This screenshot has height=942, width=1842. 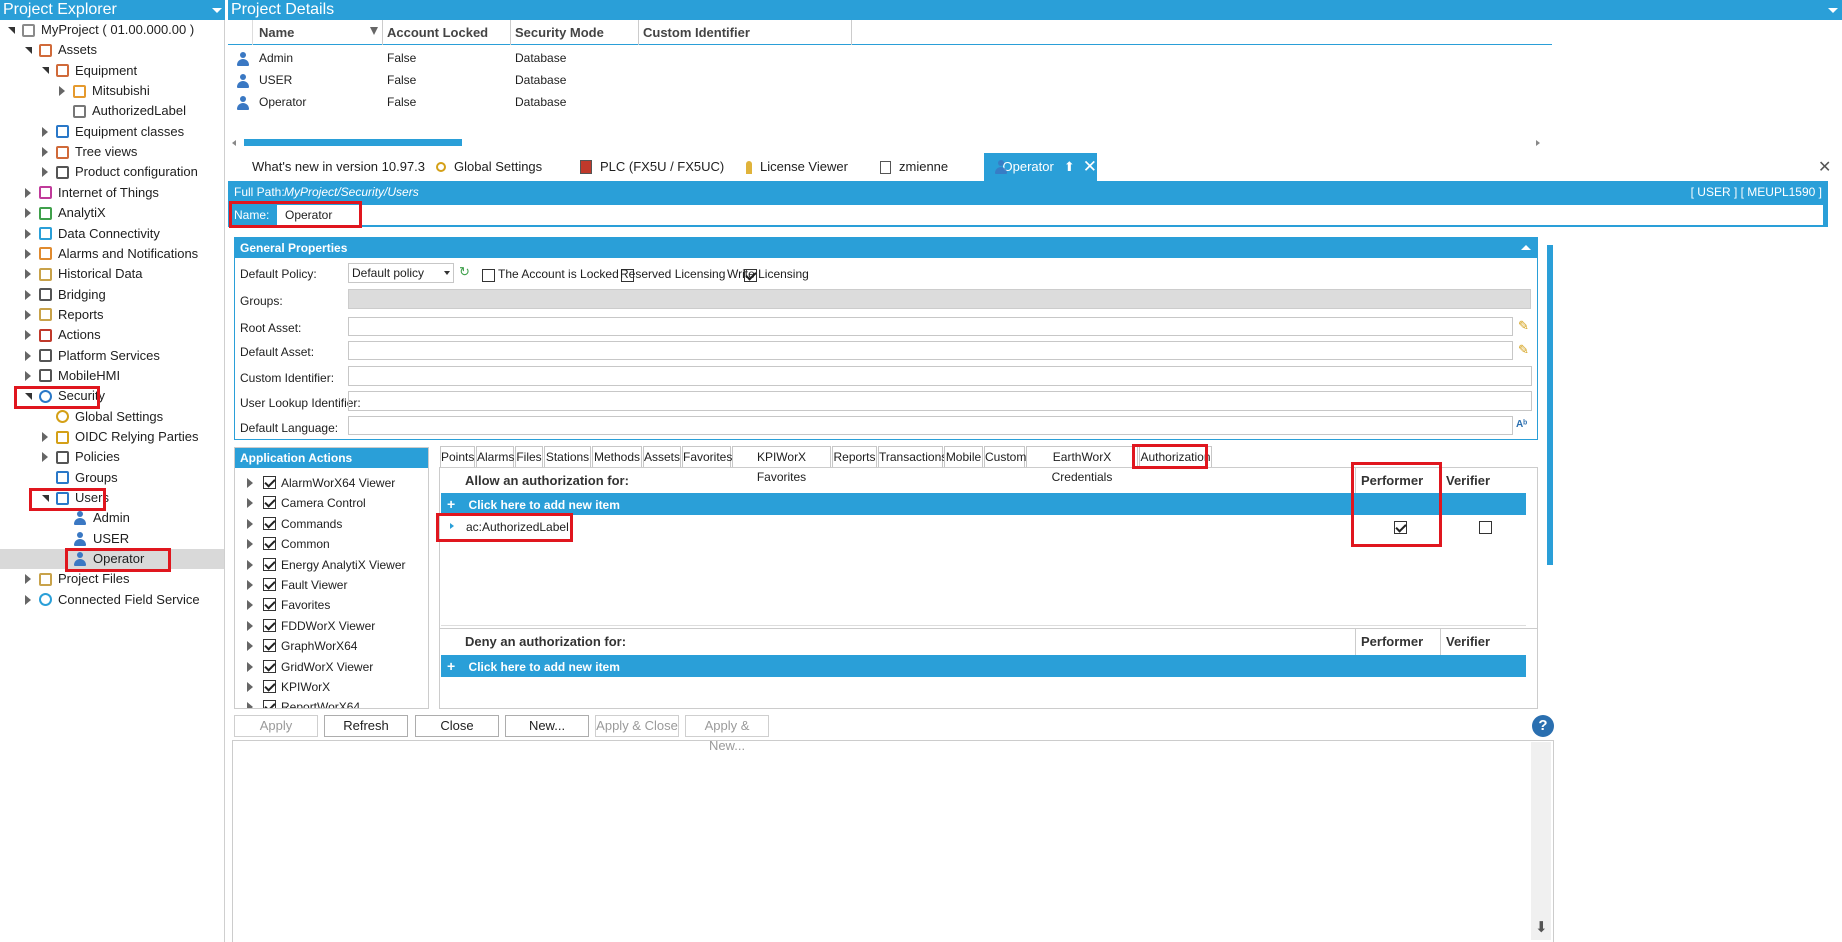 I want to click on deny-add-item-row: + Click here to add new item, so click(x=983, y=666).